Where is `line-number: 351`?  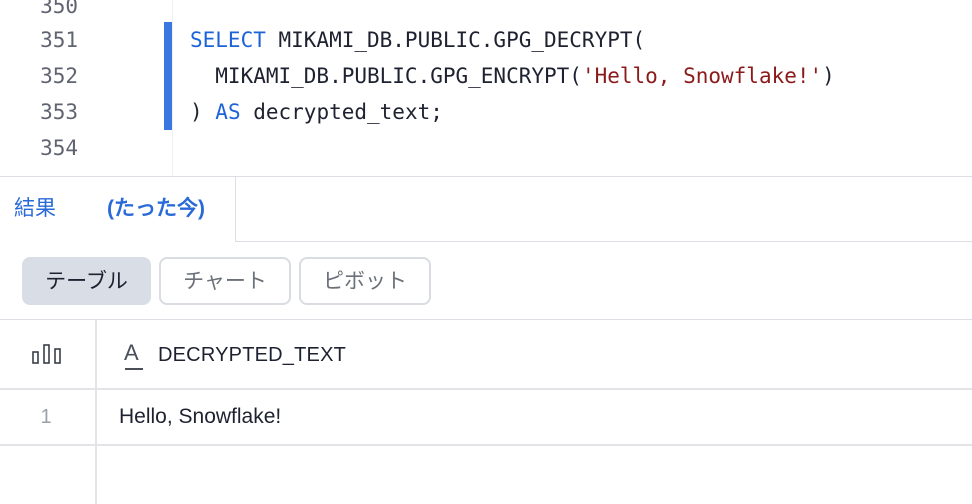 line-number: 351 is located at coordinates (59, 40).